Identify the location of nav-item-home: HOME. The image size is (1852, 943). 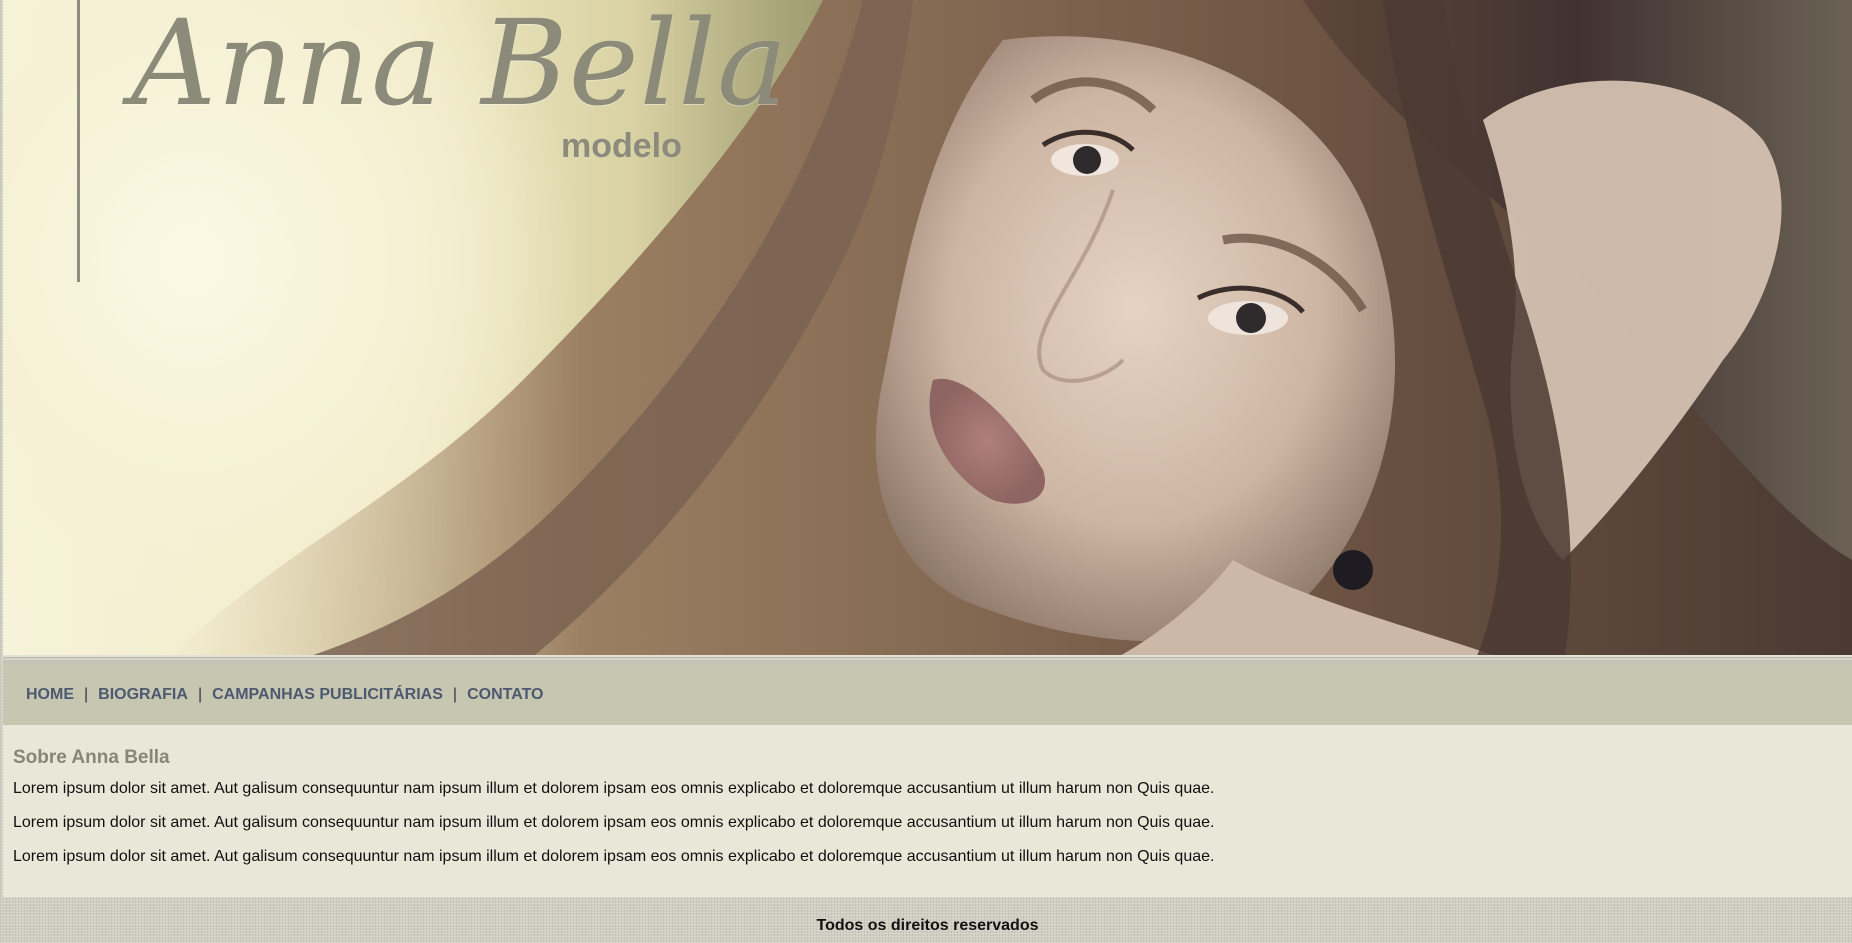
(50, 695).